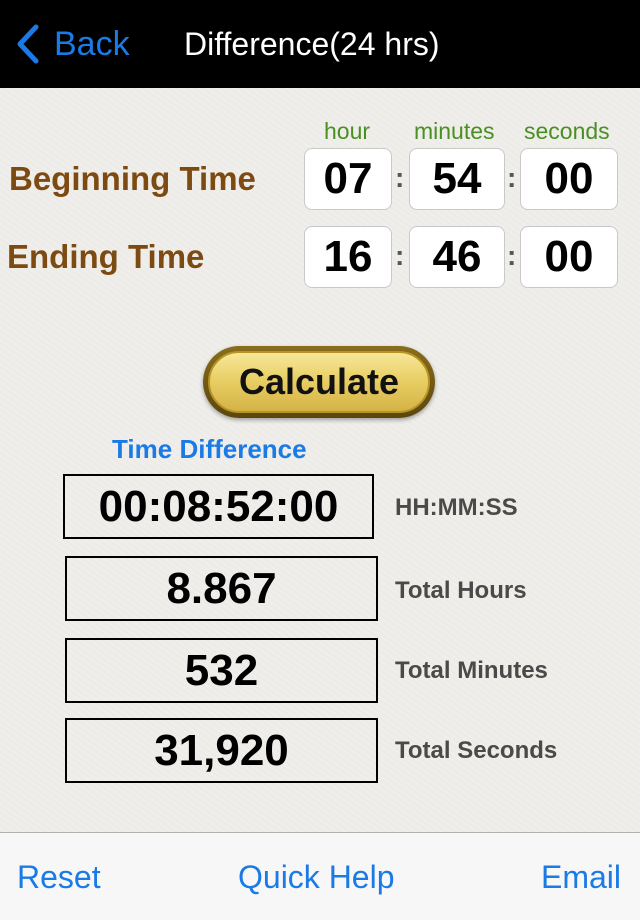  What do you see at coordinates (221, 750) in the screenshot?
I see `result-total-seconds-value: 31,920` at bounding box center [221, 750].